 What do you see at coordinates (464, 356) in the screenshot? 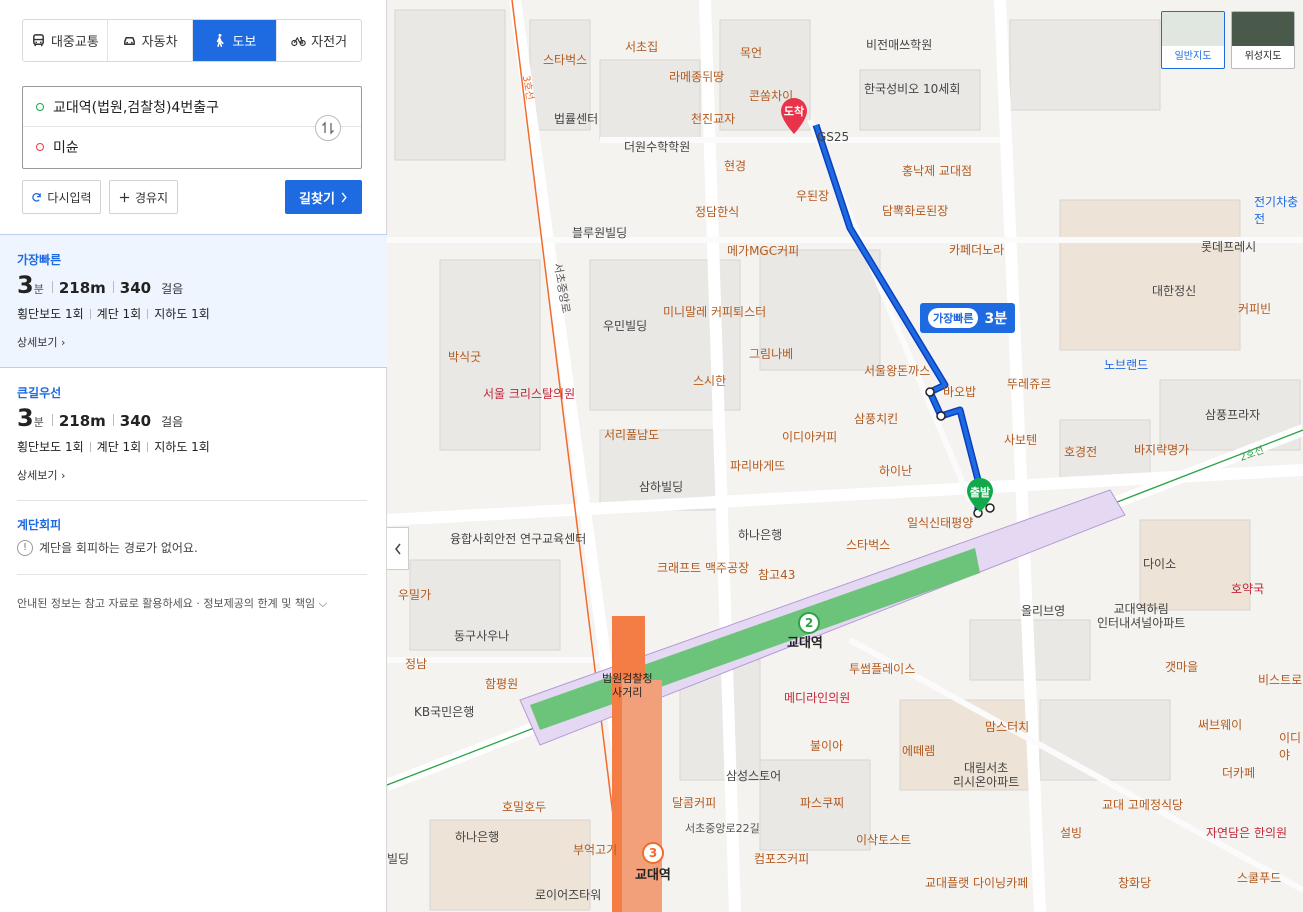
I see `poi-label: 박식굿` at bounding box center [464, 356].